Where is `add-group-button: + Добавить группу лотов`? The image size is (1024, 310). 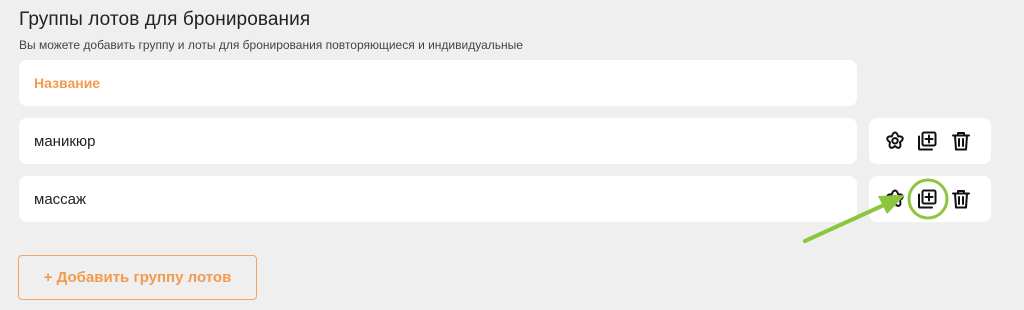 add-group-button: + Добавить группу лотов is located at coordinates (137, 277).